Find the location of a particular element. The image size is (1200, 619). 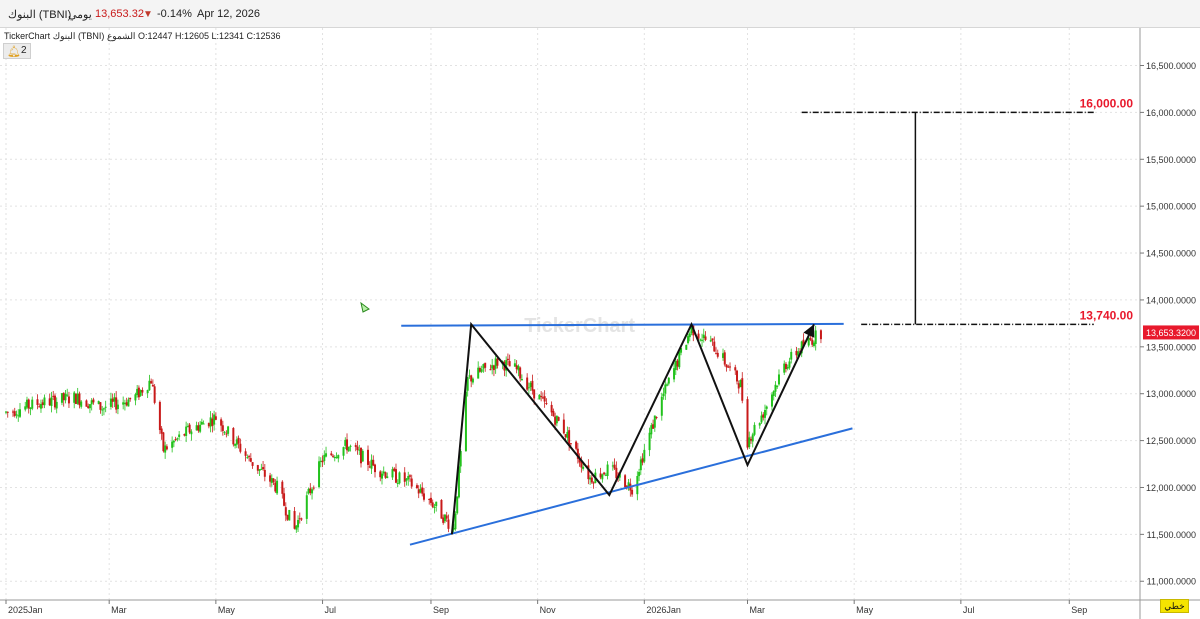

x-tick-label: Sep is located at coordinates (1079, 610).